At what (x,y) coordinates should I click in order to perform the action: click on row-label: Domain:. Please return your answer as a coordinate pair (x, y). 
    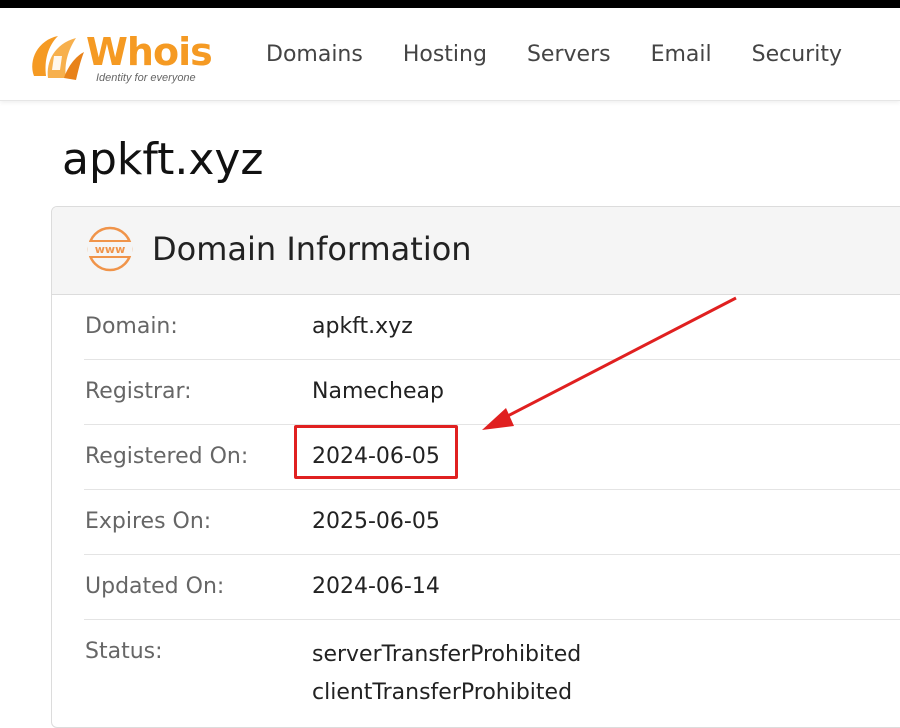
    Looking at the image, I should click on (131, 326).